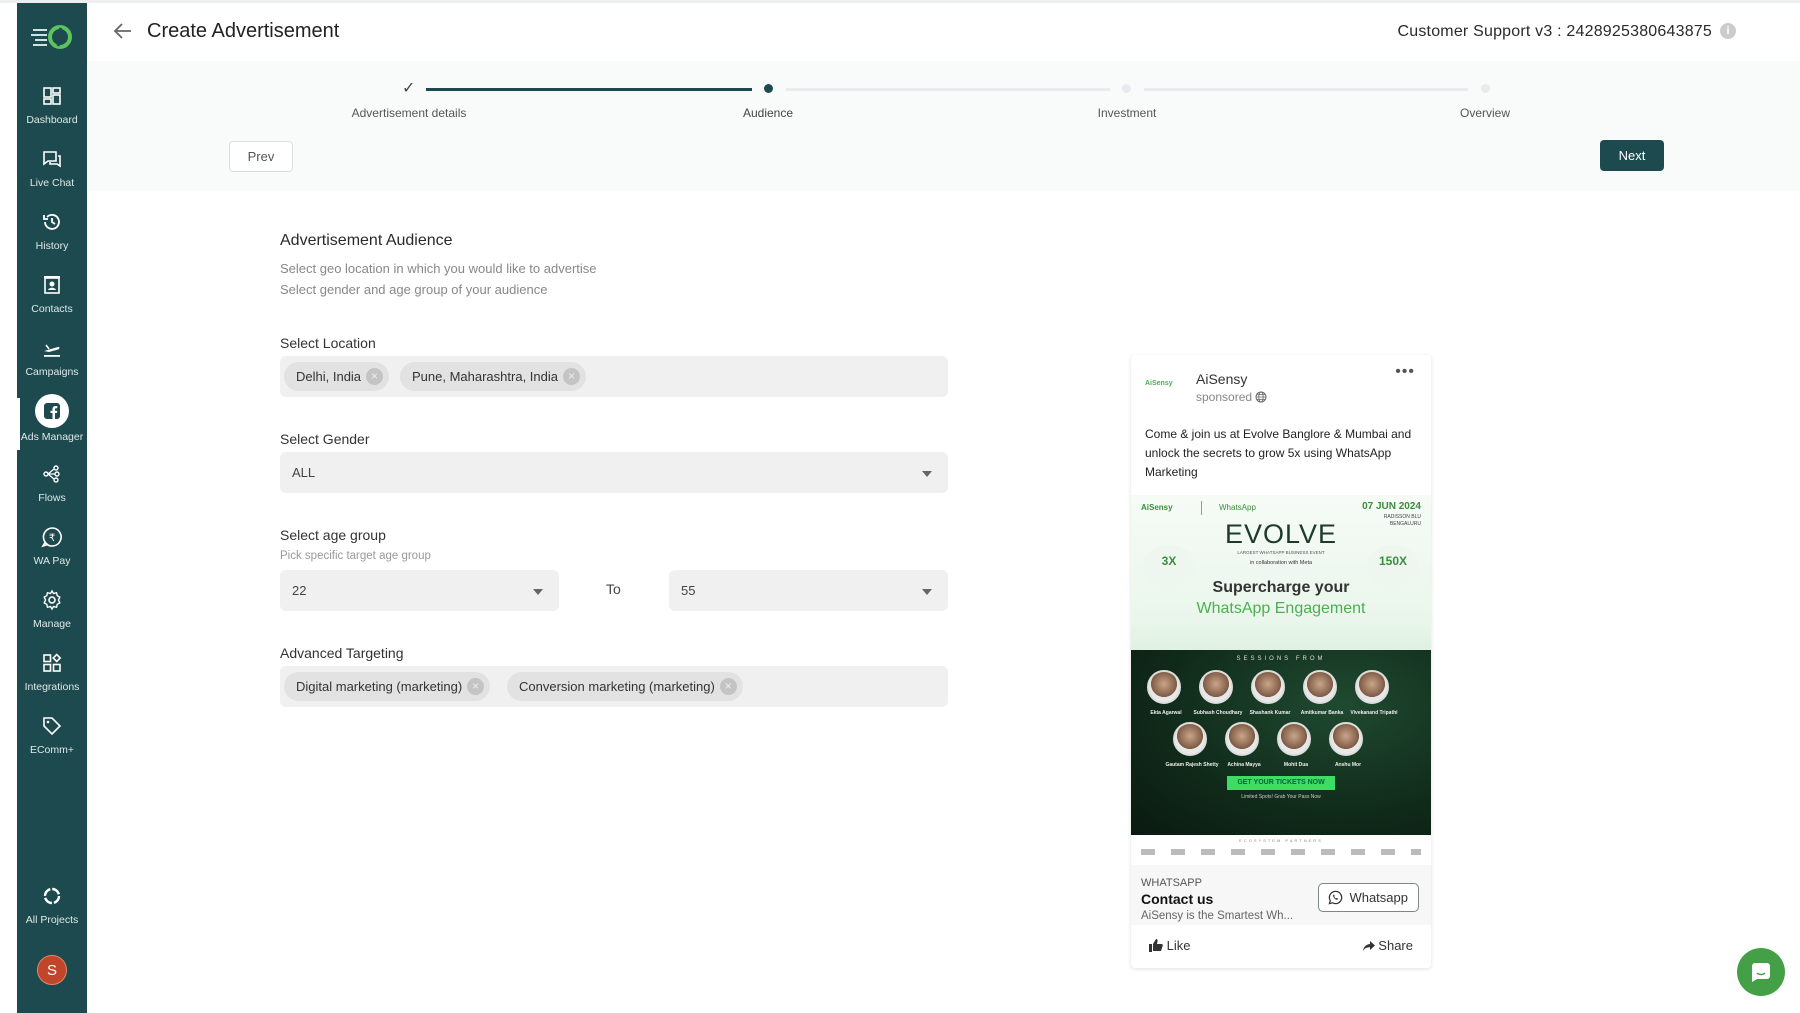 This screenshot has width=1800, height=1013. I want to click on age-from-value: 22, so click(299, 590).